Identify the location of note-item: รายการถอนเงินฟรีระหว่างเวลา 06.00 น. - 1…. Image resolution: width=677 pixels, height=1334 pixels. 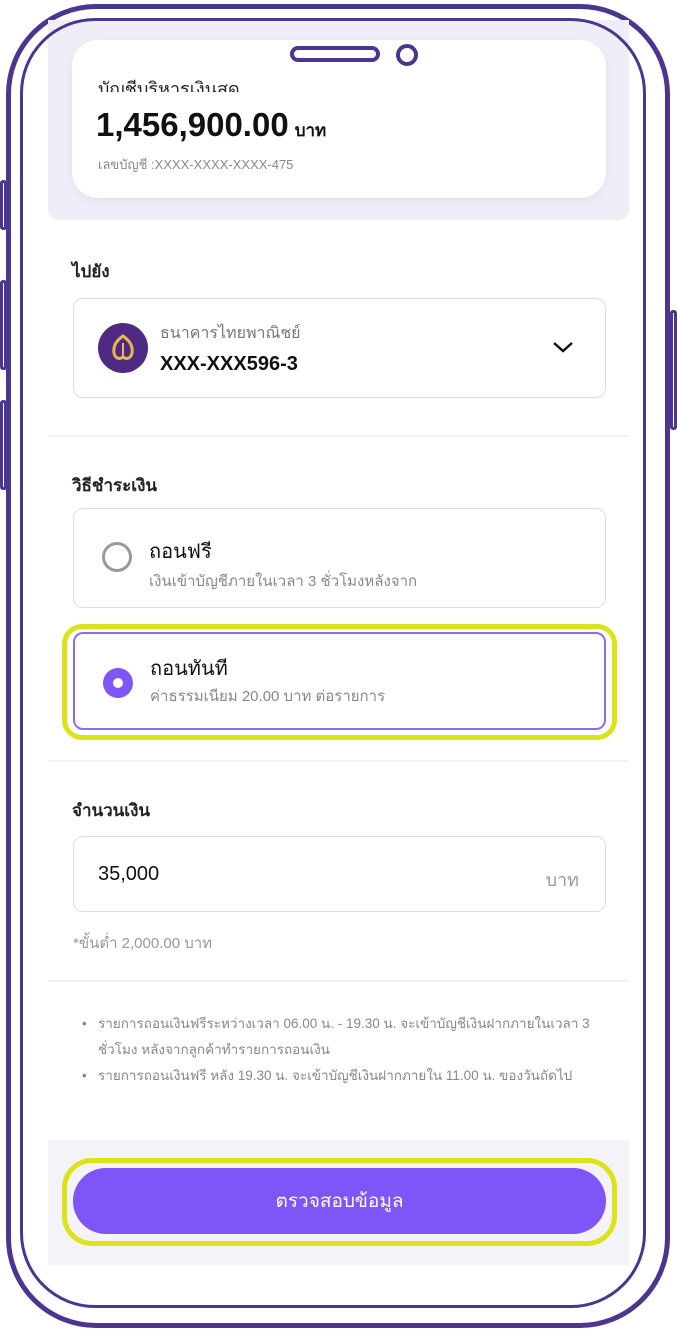
(352, 1037).